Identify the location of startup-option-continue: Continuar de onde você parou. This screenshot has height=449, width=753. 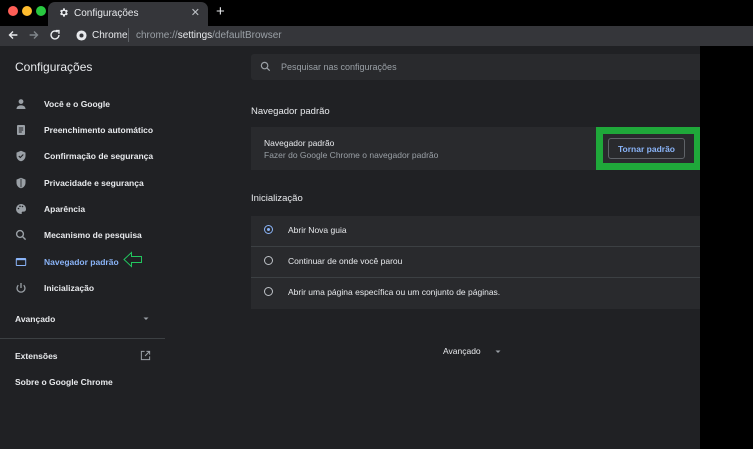
(475, 262).